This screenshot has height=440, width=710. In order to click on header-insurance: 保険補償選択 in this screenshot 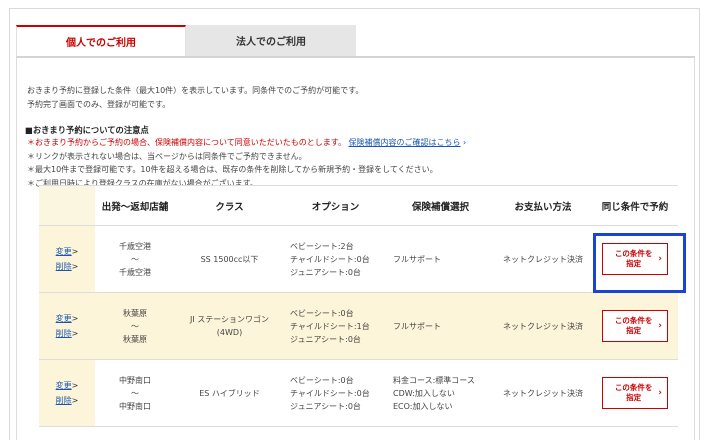, I will do `click(440, 205)`.